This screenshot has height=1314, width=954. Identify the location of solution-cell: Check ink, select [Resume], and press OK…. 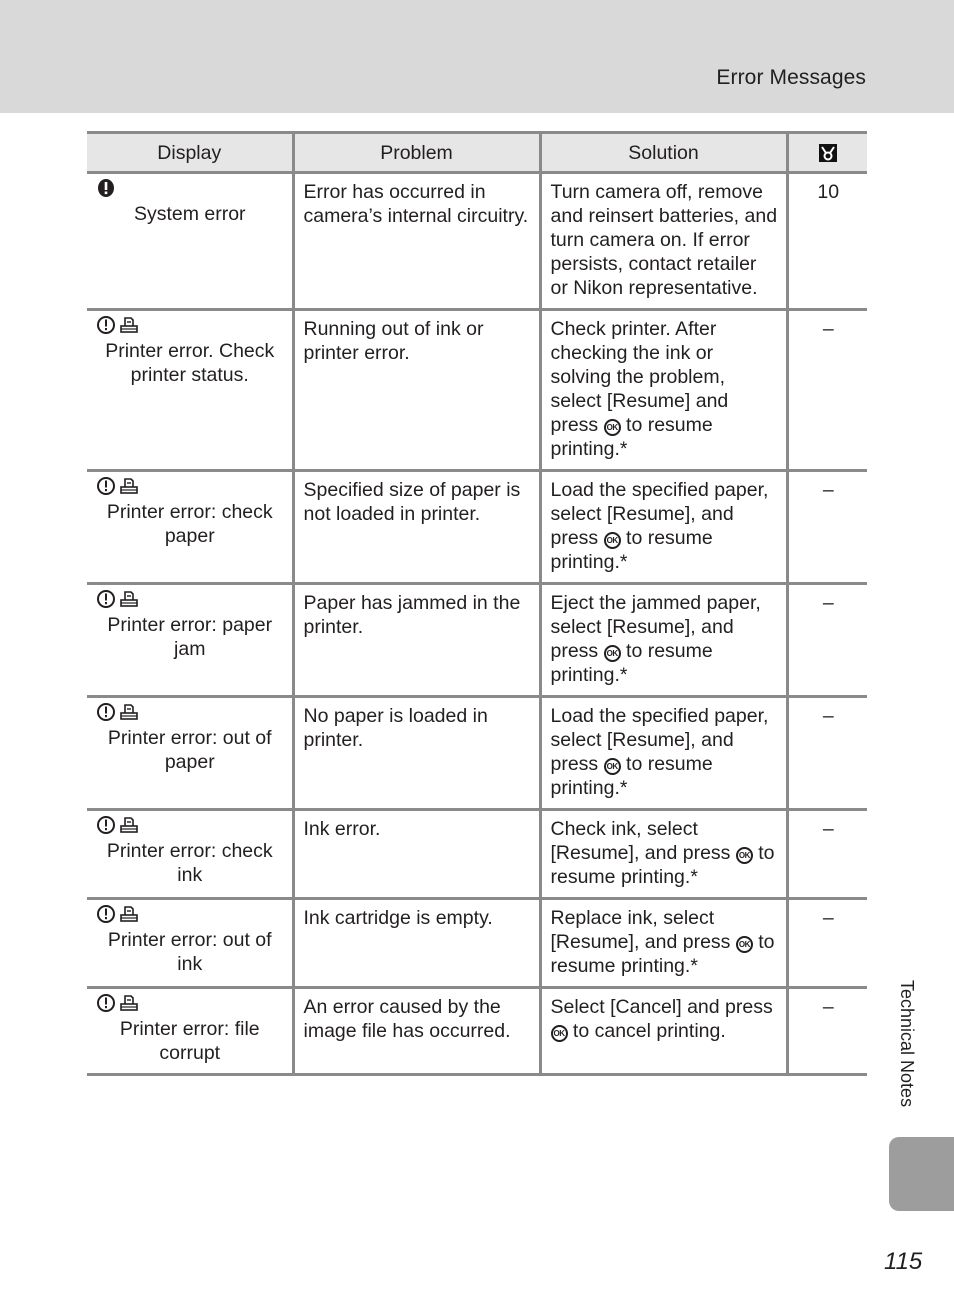
(662, 854).